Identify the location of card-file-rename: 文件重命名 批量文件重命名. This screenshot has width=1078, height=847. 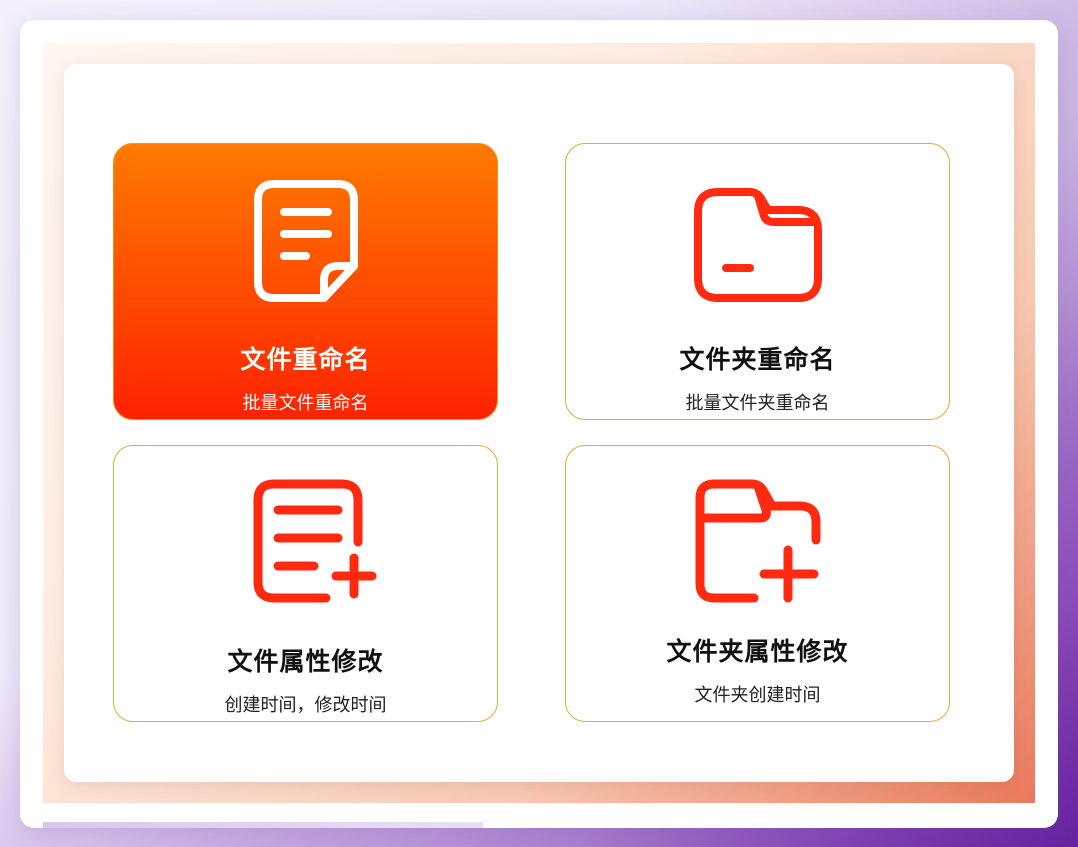
(305, 281).